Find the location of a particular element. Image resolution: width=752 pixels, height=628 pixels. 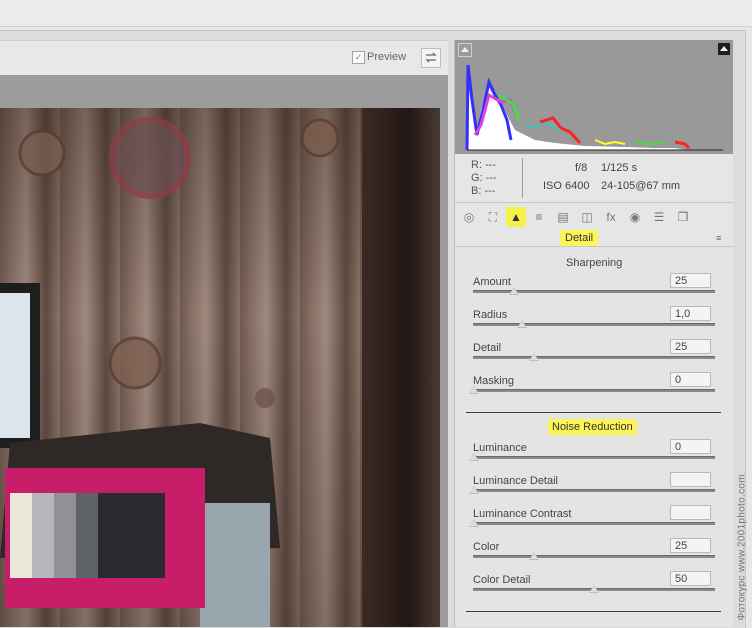

panel-menu-icon: ≡ is located at coordinates (718, 238).